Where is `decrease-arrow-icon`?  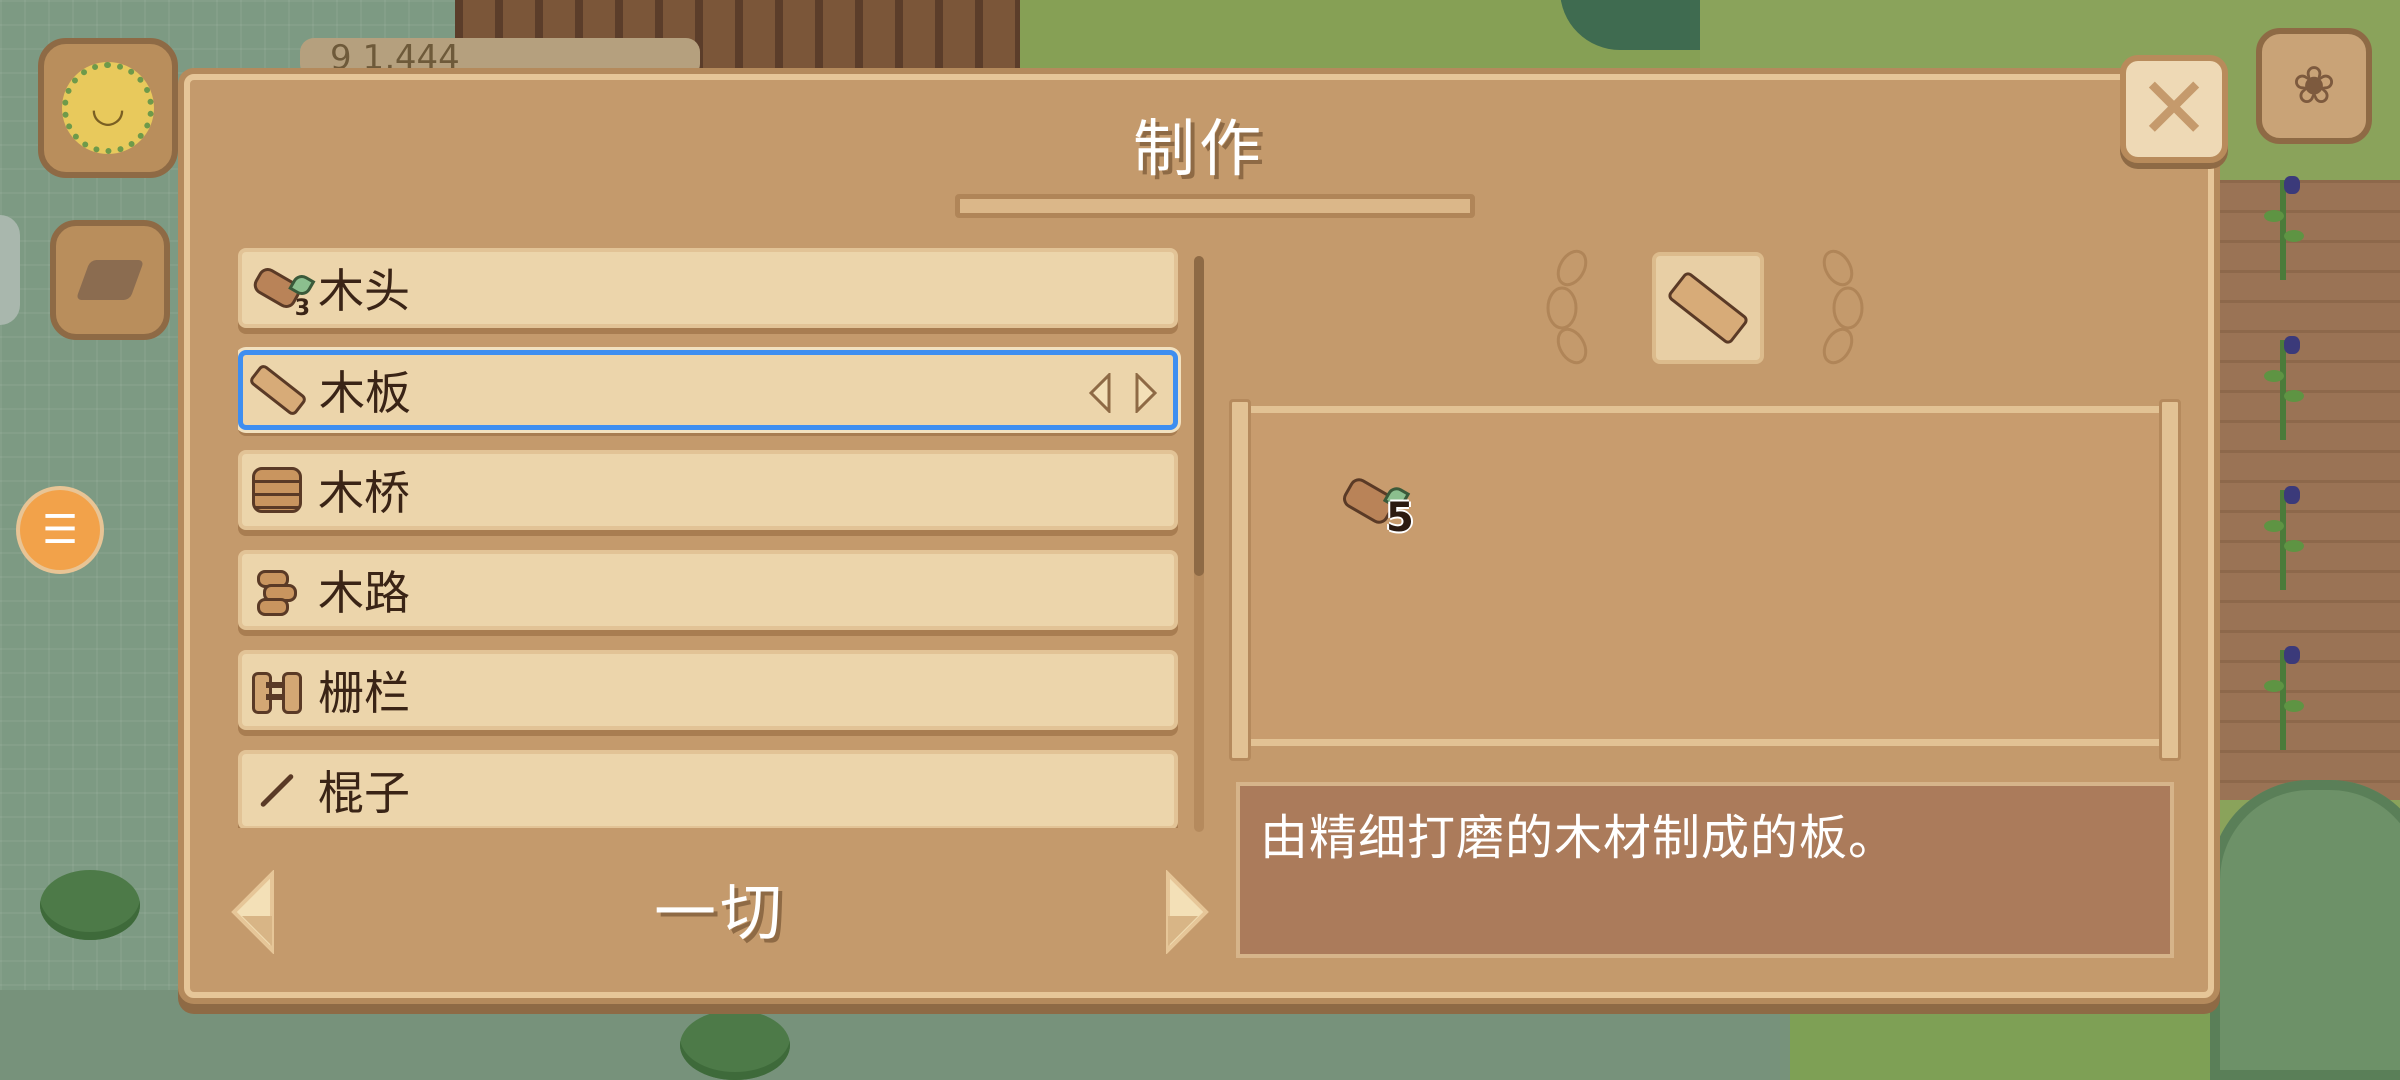 decrease-arrow-icon is located at coordinates (1099, 393).